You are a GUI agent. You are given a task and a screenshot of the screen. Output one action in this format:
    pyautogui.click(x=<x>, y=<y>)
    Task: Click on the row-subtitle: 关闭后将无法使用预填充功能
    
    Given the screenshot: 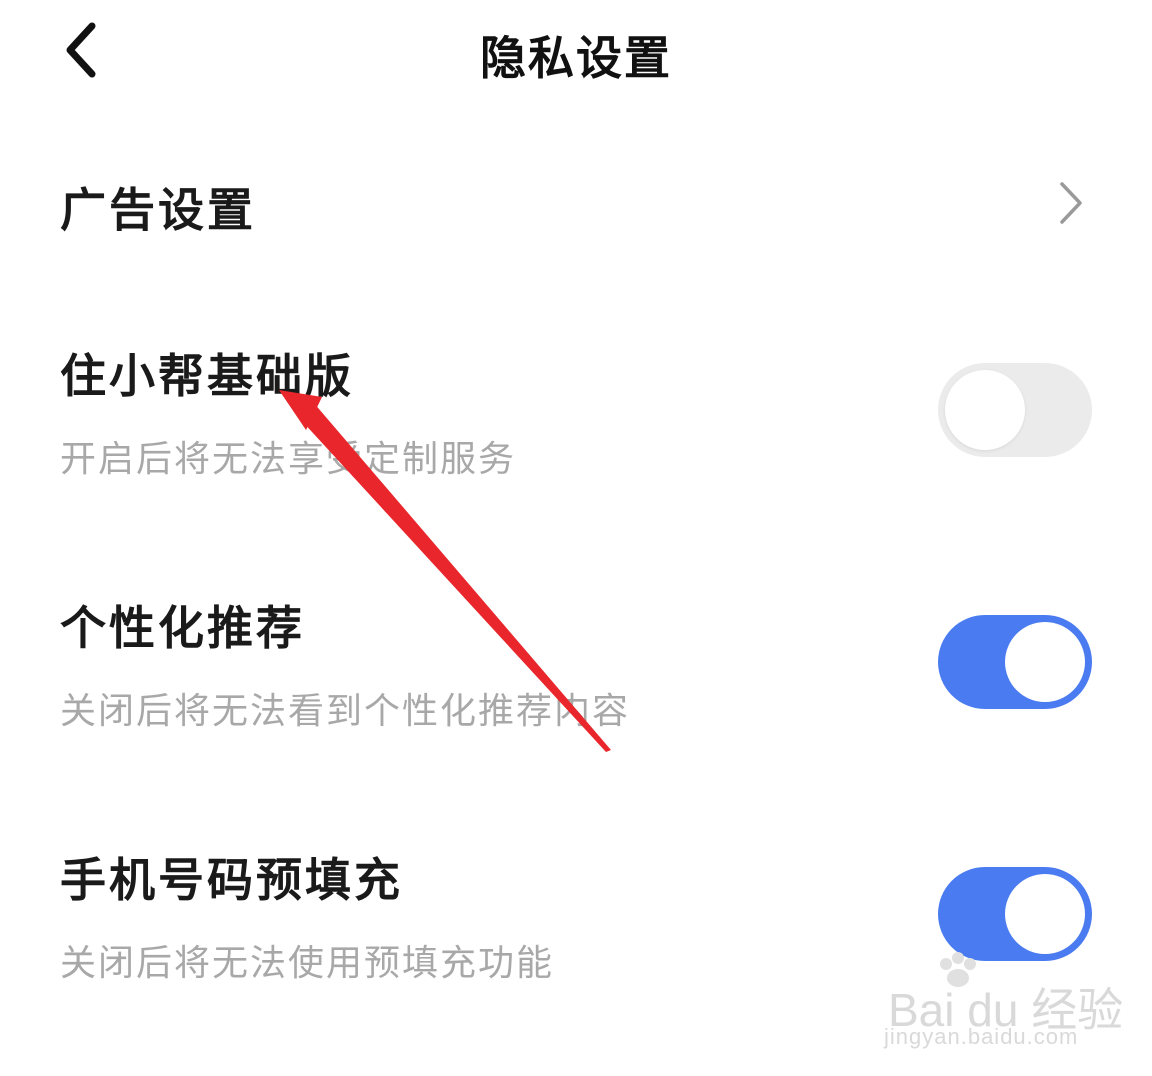 What is the action you would take?
    pyautogui.click(x=307, y=963)
    